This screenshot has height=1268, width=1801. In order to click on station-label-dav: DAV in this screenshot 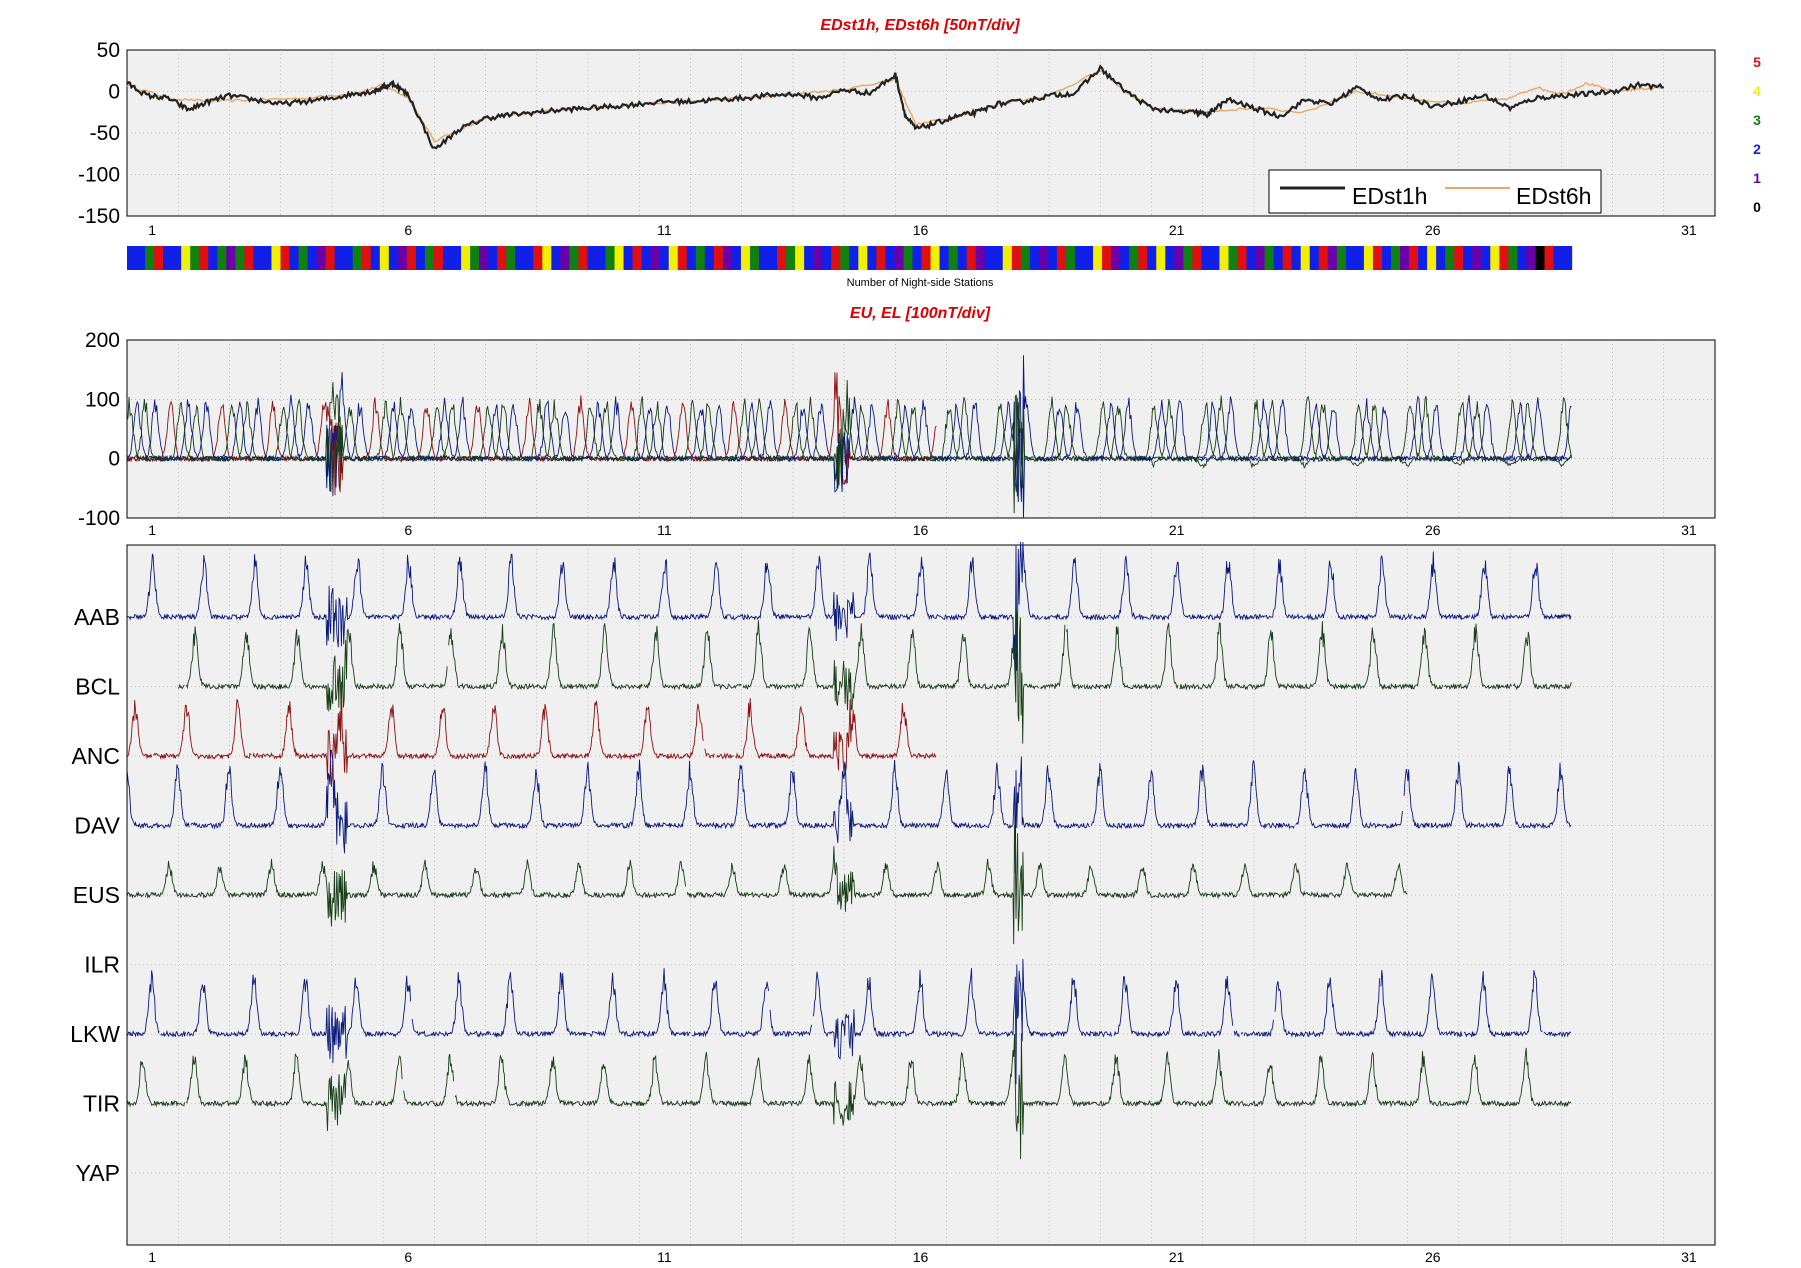, I will do `click(97, 826)`.